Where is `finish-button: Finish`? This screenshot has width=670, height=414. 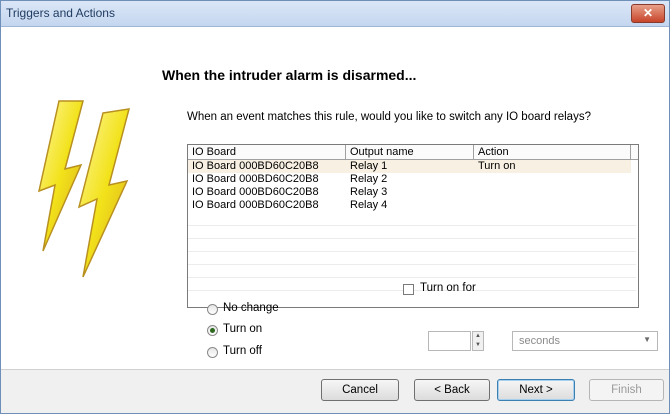 finish-button: Finish is located at coordinates (626, 390).